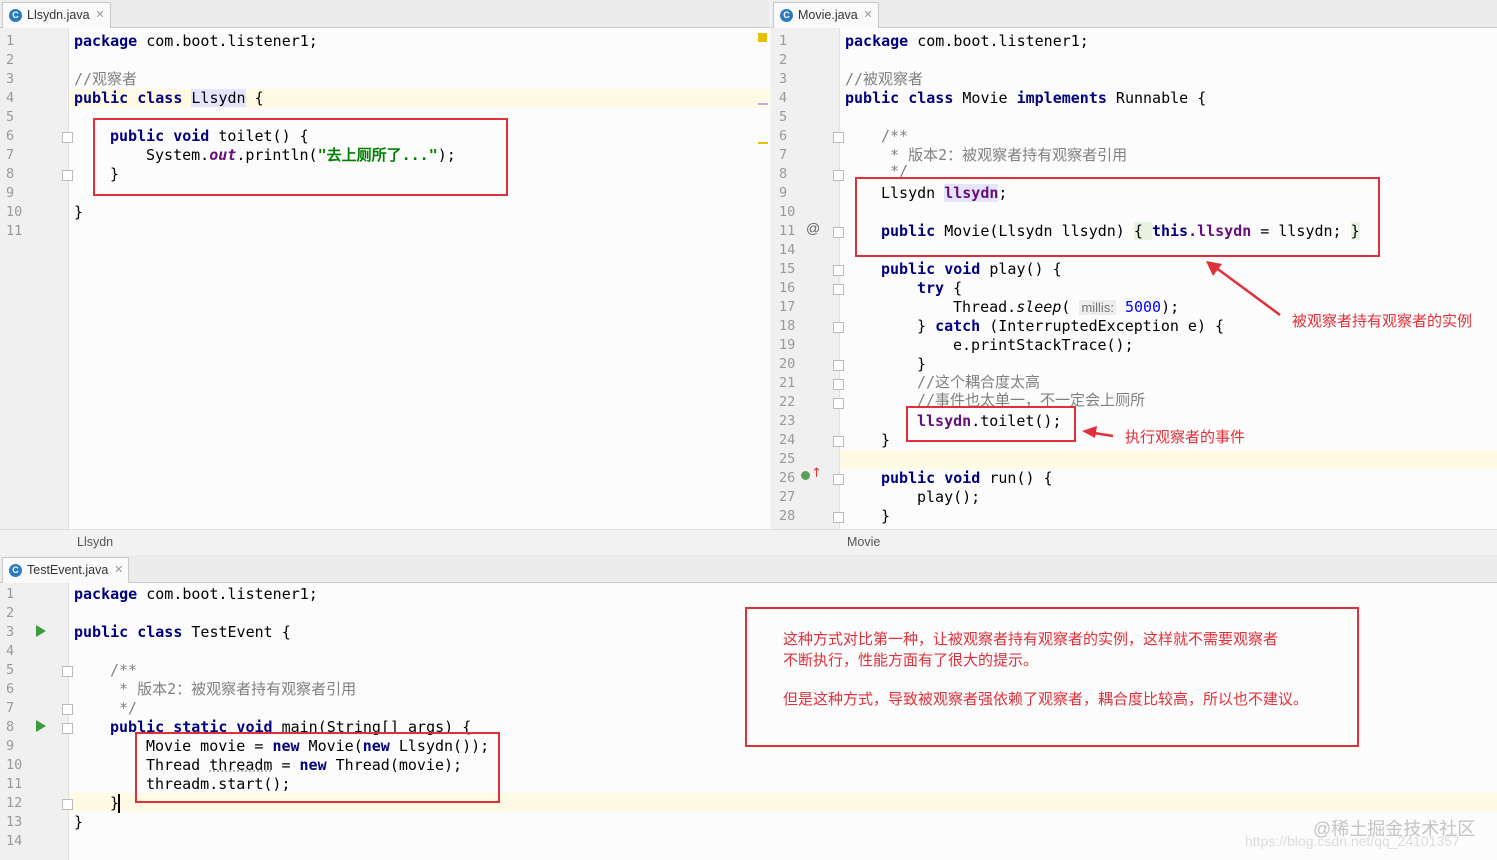  What do you see at coordinates (787, 383) in the screenshot?
I see `line-number: 21` at bounding box center [787, 383].